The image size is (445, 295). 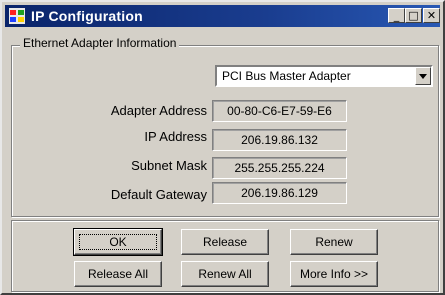 What do you see at coordinates (279, 140) in the screenshot?
I see `ip-address-value: 206.19.86.132` at bounding box center [279, 140].